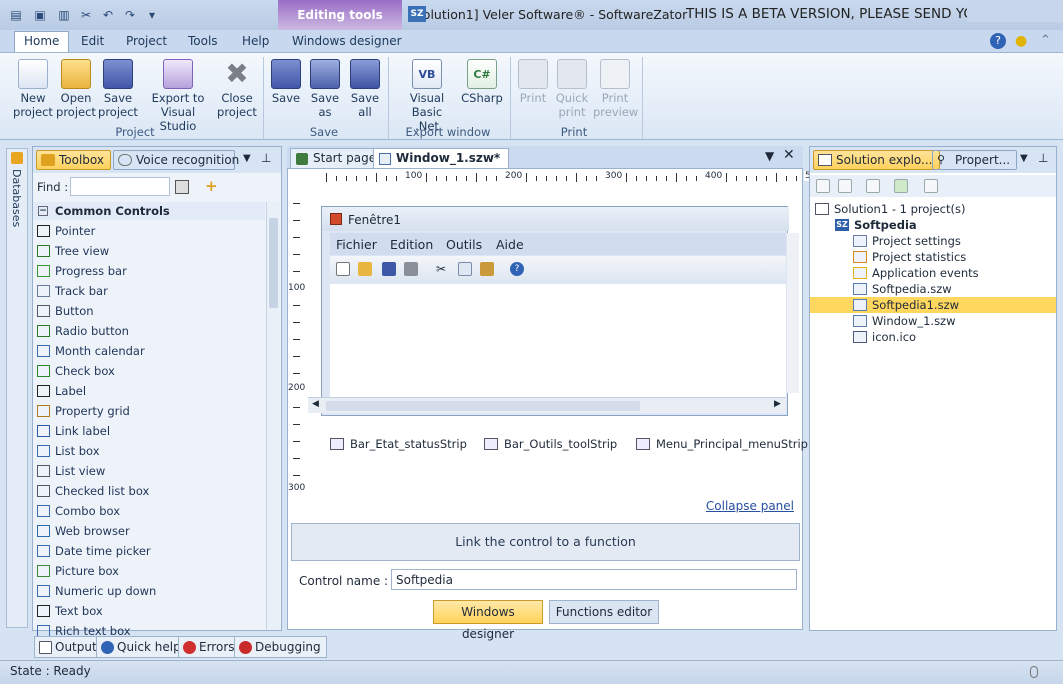  Describe the element at coordinates (356, 244) in the screenshot. I see `form-menu-fichier: Fichier` at that location.